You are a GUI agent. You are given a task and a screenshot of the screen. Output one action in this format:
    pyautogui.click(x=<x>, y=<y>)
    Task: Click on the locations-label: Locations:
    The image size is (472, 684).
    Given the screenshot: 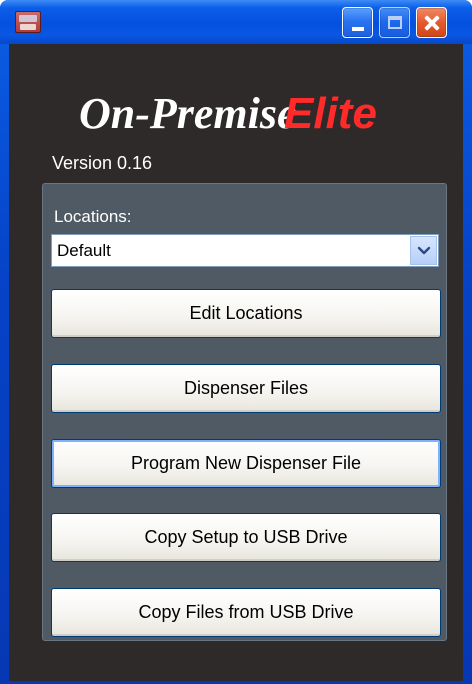 What is the action you would take?
    pyautogui.click(x=93, y=216)
    